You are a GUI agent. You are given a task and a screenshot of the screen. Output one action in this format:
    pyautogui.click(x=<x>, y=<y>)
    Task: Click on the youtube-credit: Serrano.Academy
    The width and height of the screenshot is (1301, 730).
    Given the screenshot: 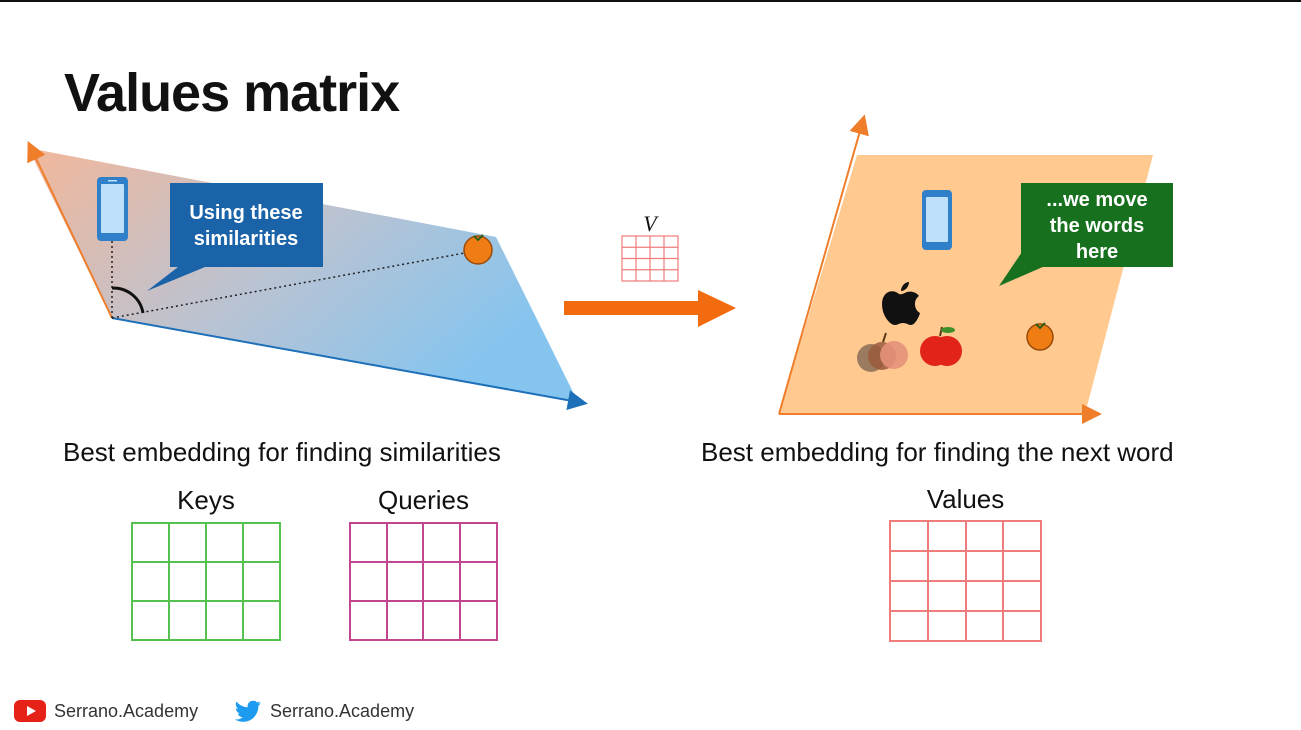 What is the action you would take?
    pyautogui.click(x=106, y=711)
    